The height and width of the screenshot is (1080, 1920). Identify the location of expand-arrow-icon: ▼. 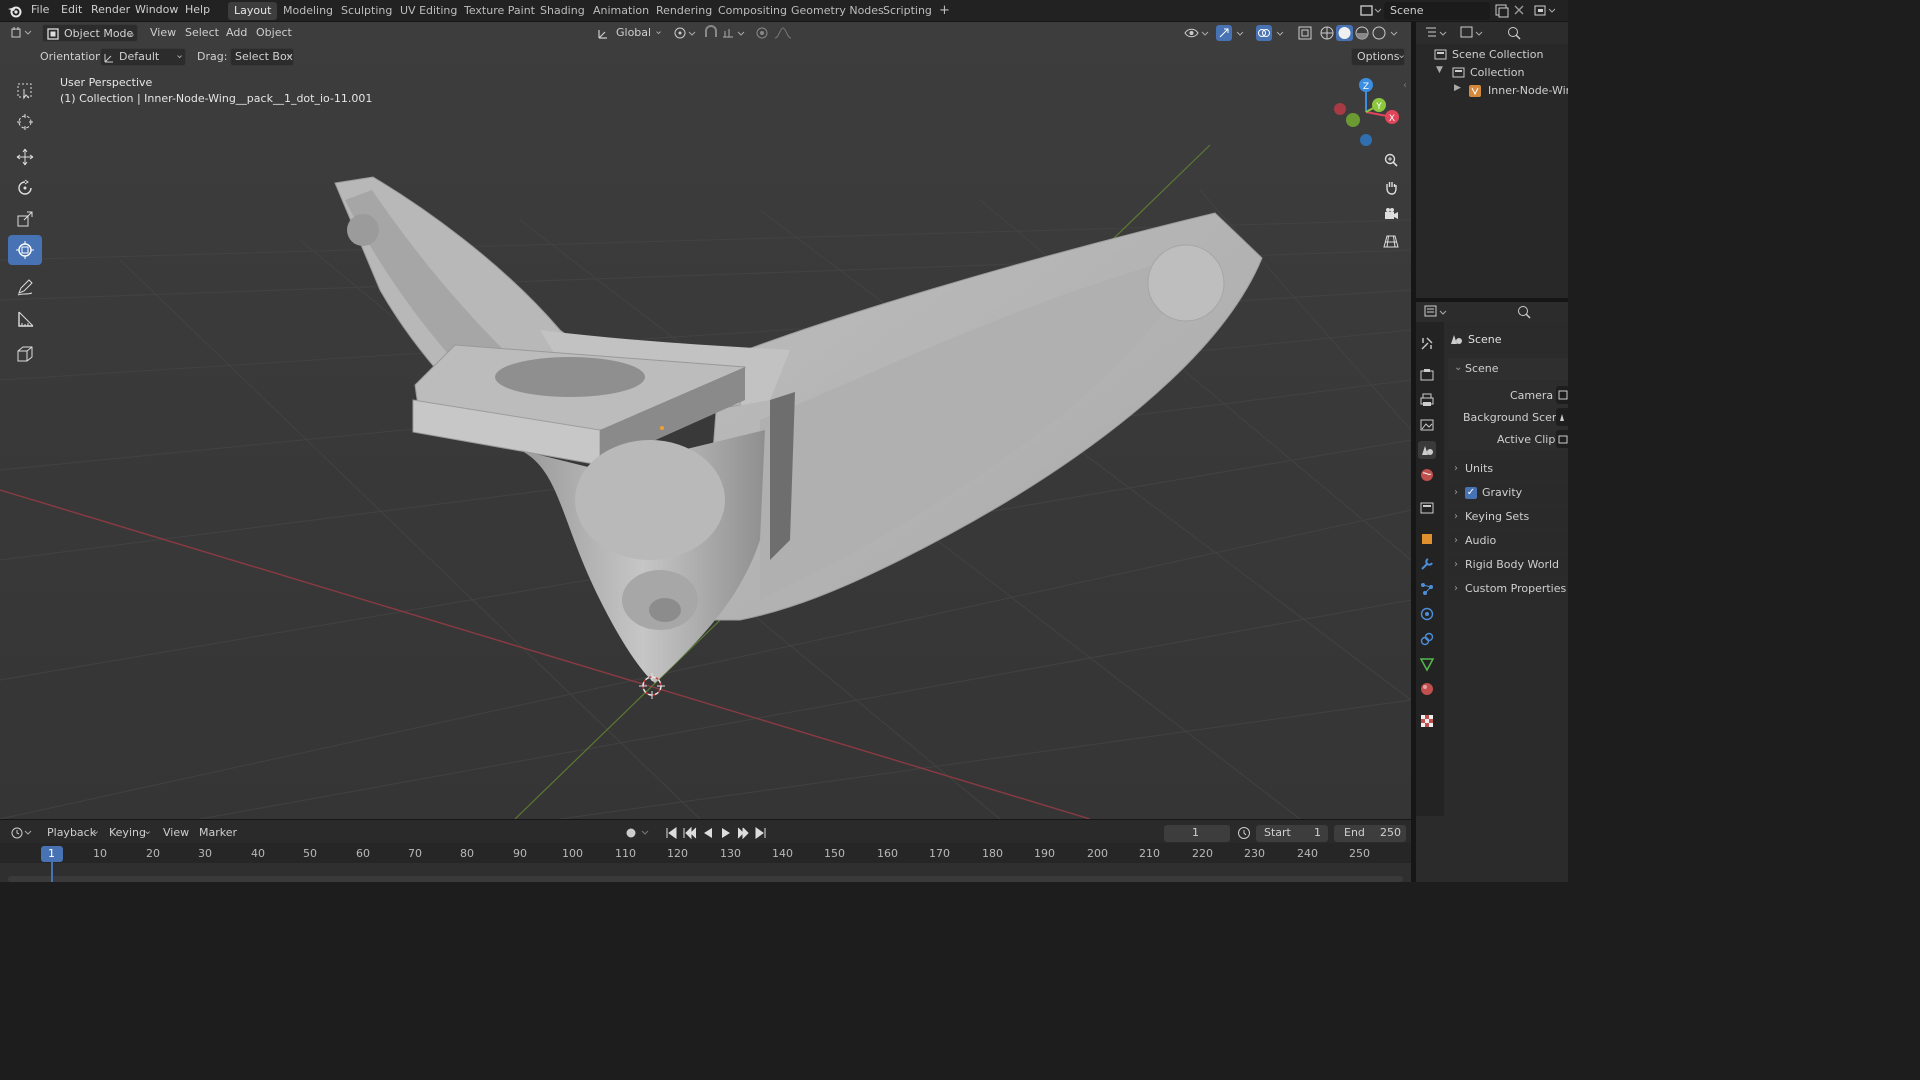
(1439, 70).